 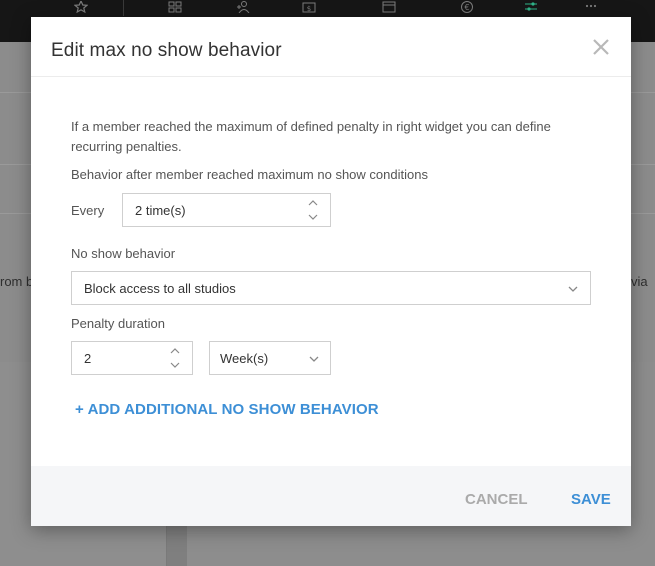 I want to click on penalty-unit-select: Week(s), so click(x=270, y=358).